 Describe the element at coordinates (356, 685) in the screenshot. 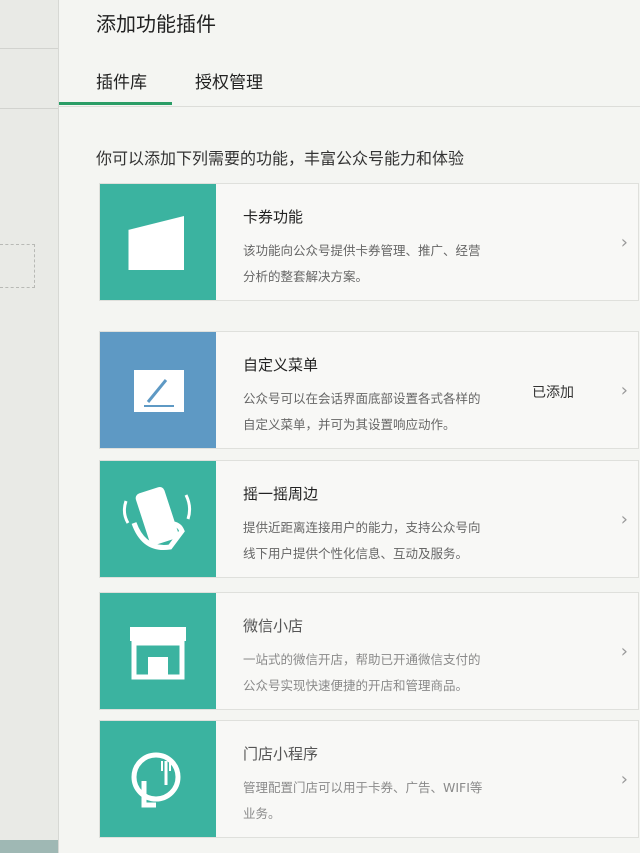

I see `plugin-desc-line: 公众号实现快速便捷的开店和管理商品。` at that location.